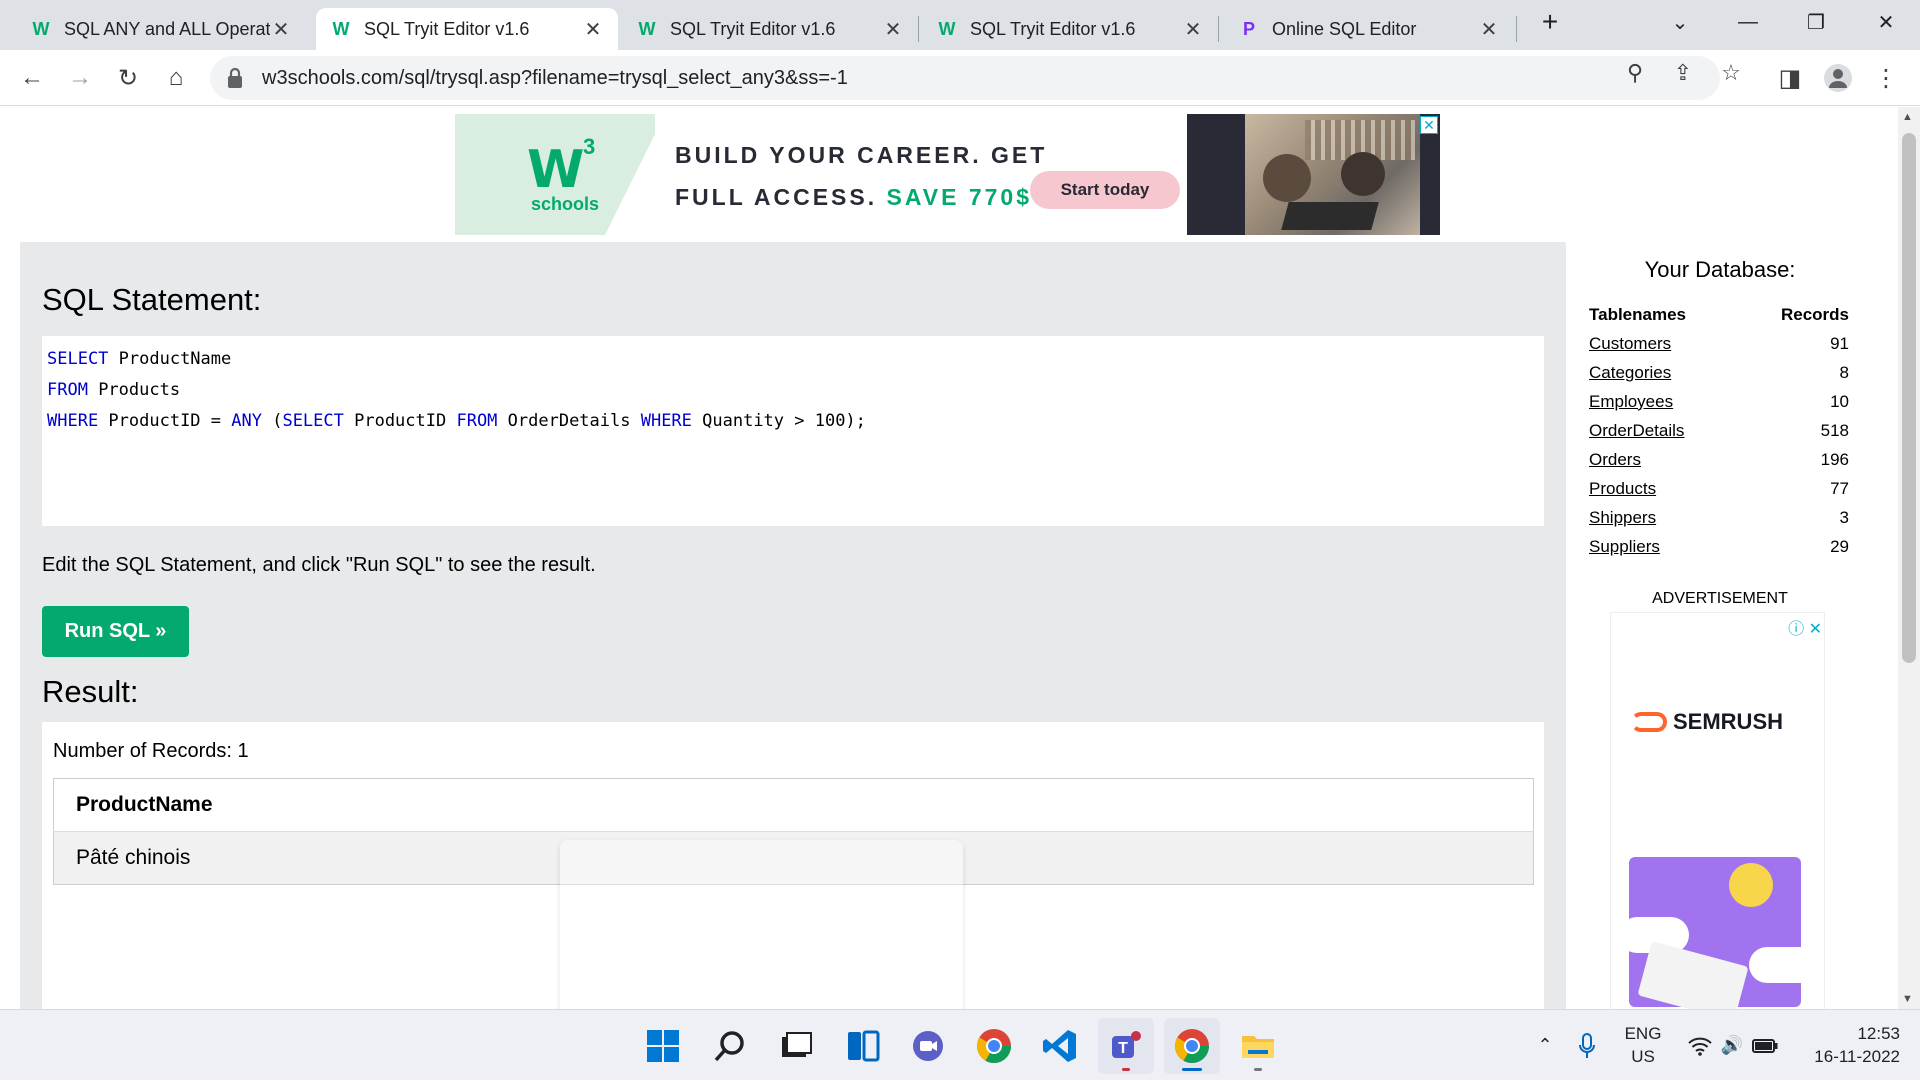 The image size is (1920, 1081). I want to click on overlay-popup, so click(761, 924).